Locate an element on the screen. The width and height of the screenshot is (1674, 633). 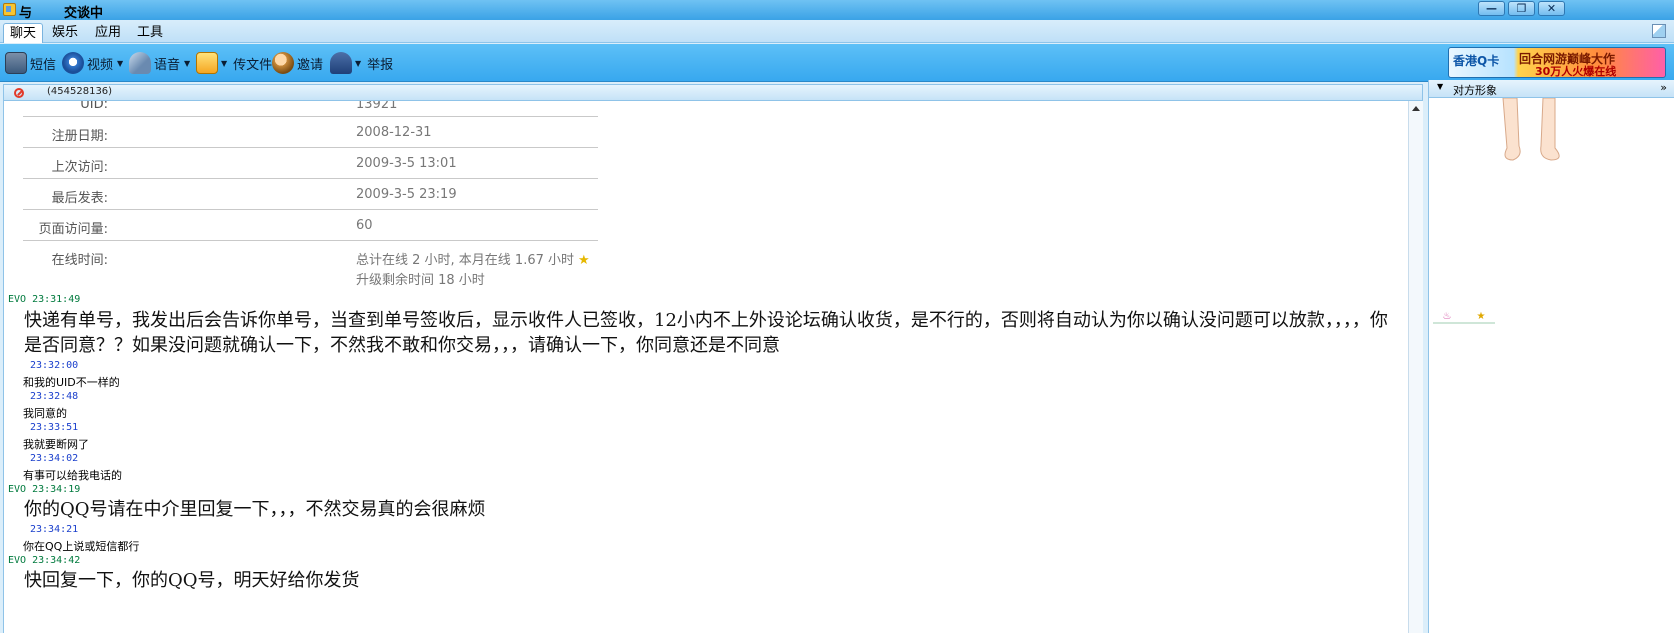
sms-icon is located at coordinates (16, 63).